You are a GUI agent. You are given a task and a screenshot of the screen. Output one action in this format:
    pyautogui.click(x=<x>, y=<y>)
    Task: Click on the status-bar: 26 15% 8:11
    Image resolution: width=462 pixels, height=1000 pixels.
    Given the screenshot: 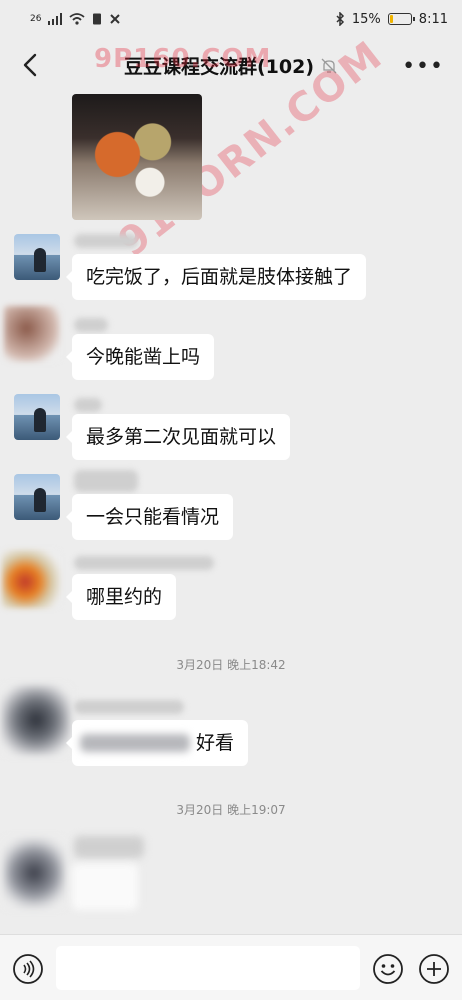 What is the action you would take?
    pyautogui.click(x=231, y=19)
    